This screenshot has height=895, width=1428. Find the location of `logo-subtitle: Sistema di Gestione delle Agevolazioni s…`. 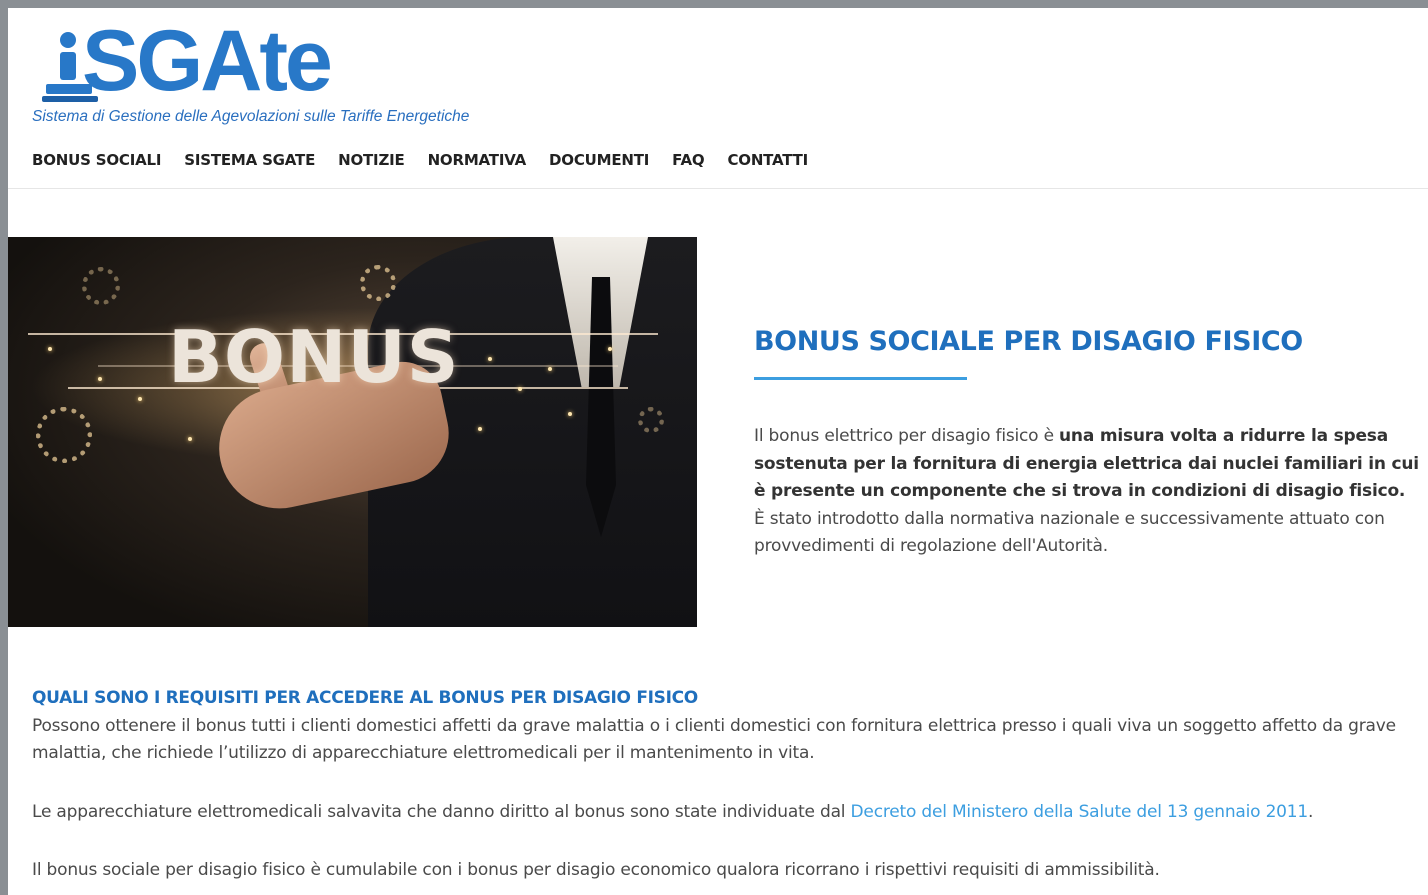

logo-subtitle: Sistema di Gestione delle Agevolazioni s… is located at coordinates (251, 116).